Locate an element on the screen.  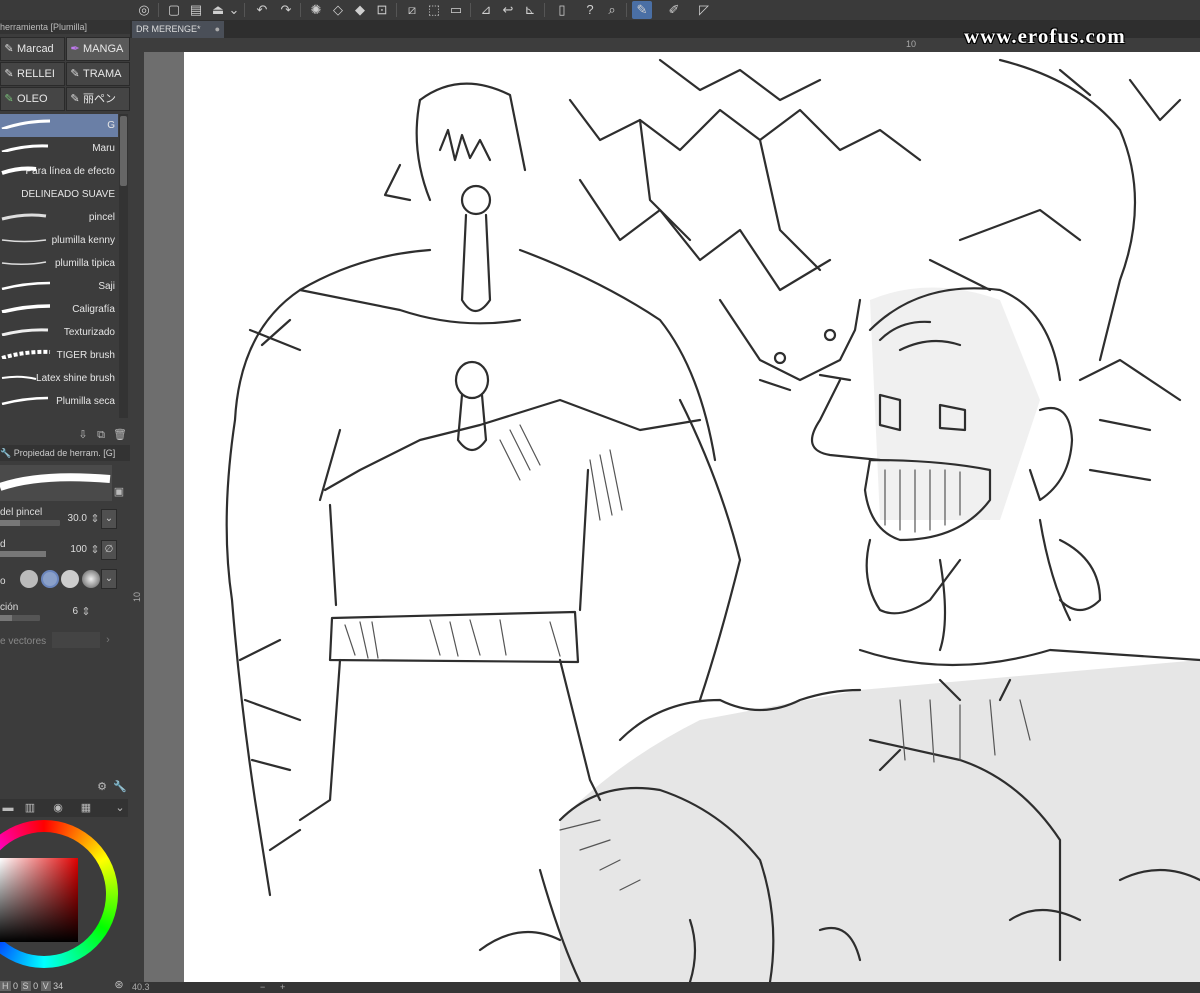
pressure-toggle: ⌄ is located at coordinates (109, 519).